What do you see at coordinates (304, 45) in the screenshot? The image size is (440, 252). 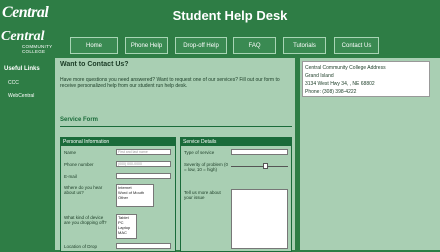 I see `nav-tutorials: Tutorials` at bounding box center [304, 45].